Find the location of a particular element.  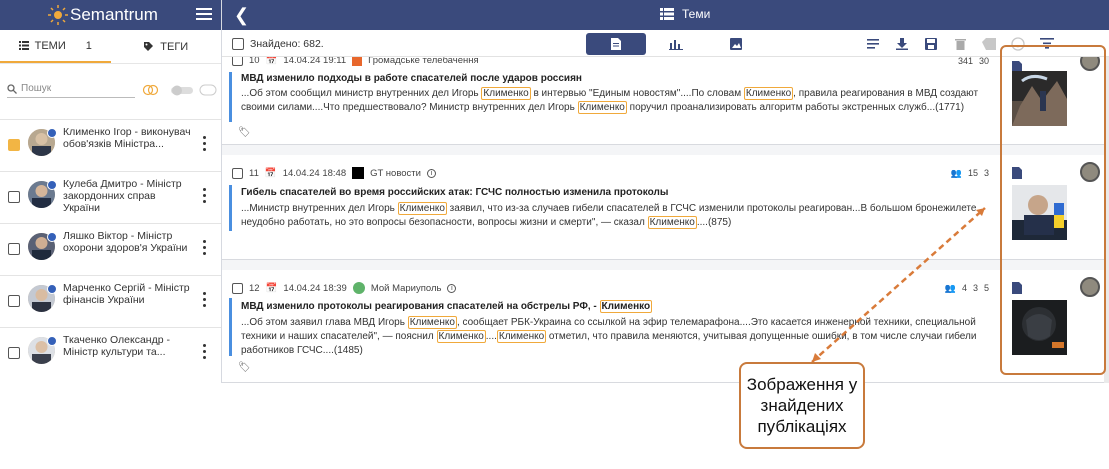

publication-source: Мой Мариуполь is located at coordinates (406, 288).